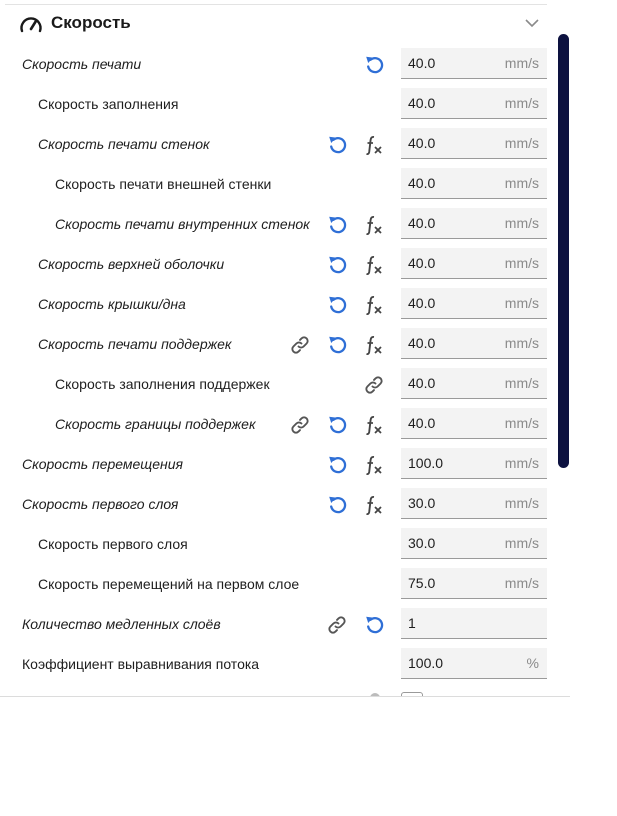 Image resolution: width=617 pixels, height=816 pixels. I want to click on setting-label: Скорость перемещений на первом слое, so click(169, 584).